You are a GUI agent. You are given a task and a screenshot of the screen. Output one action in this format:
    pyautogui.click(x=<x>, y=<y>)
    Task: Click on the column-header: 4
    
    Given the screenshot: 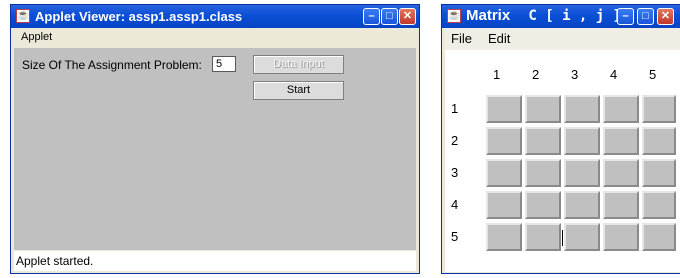 What is the action you would take?
    pyautogui.click(x=614, y=74)
    